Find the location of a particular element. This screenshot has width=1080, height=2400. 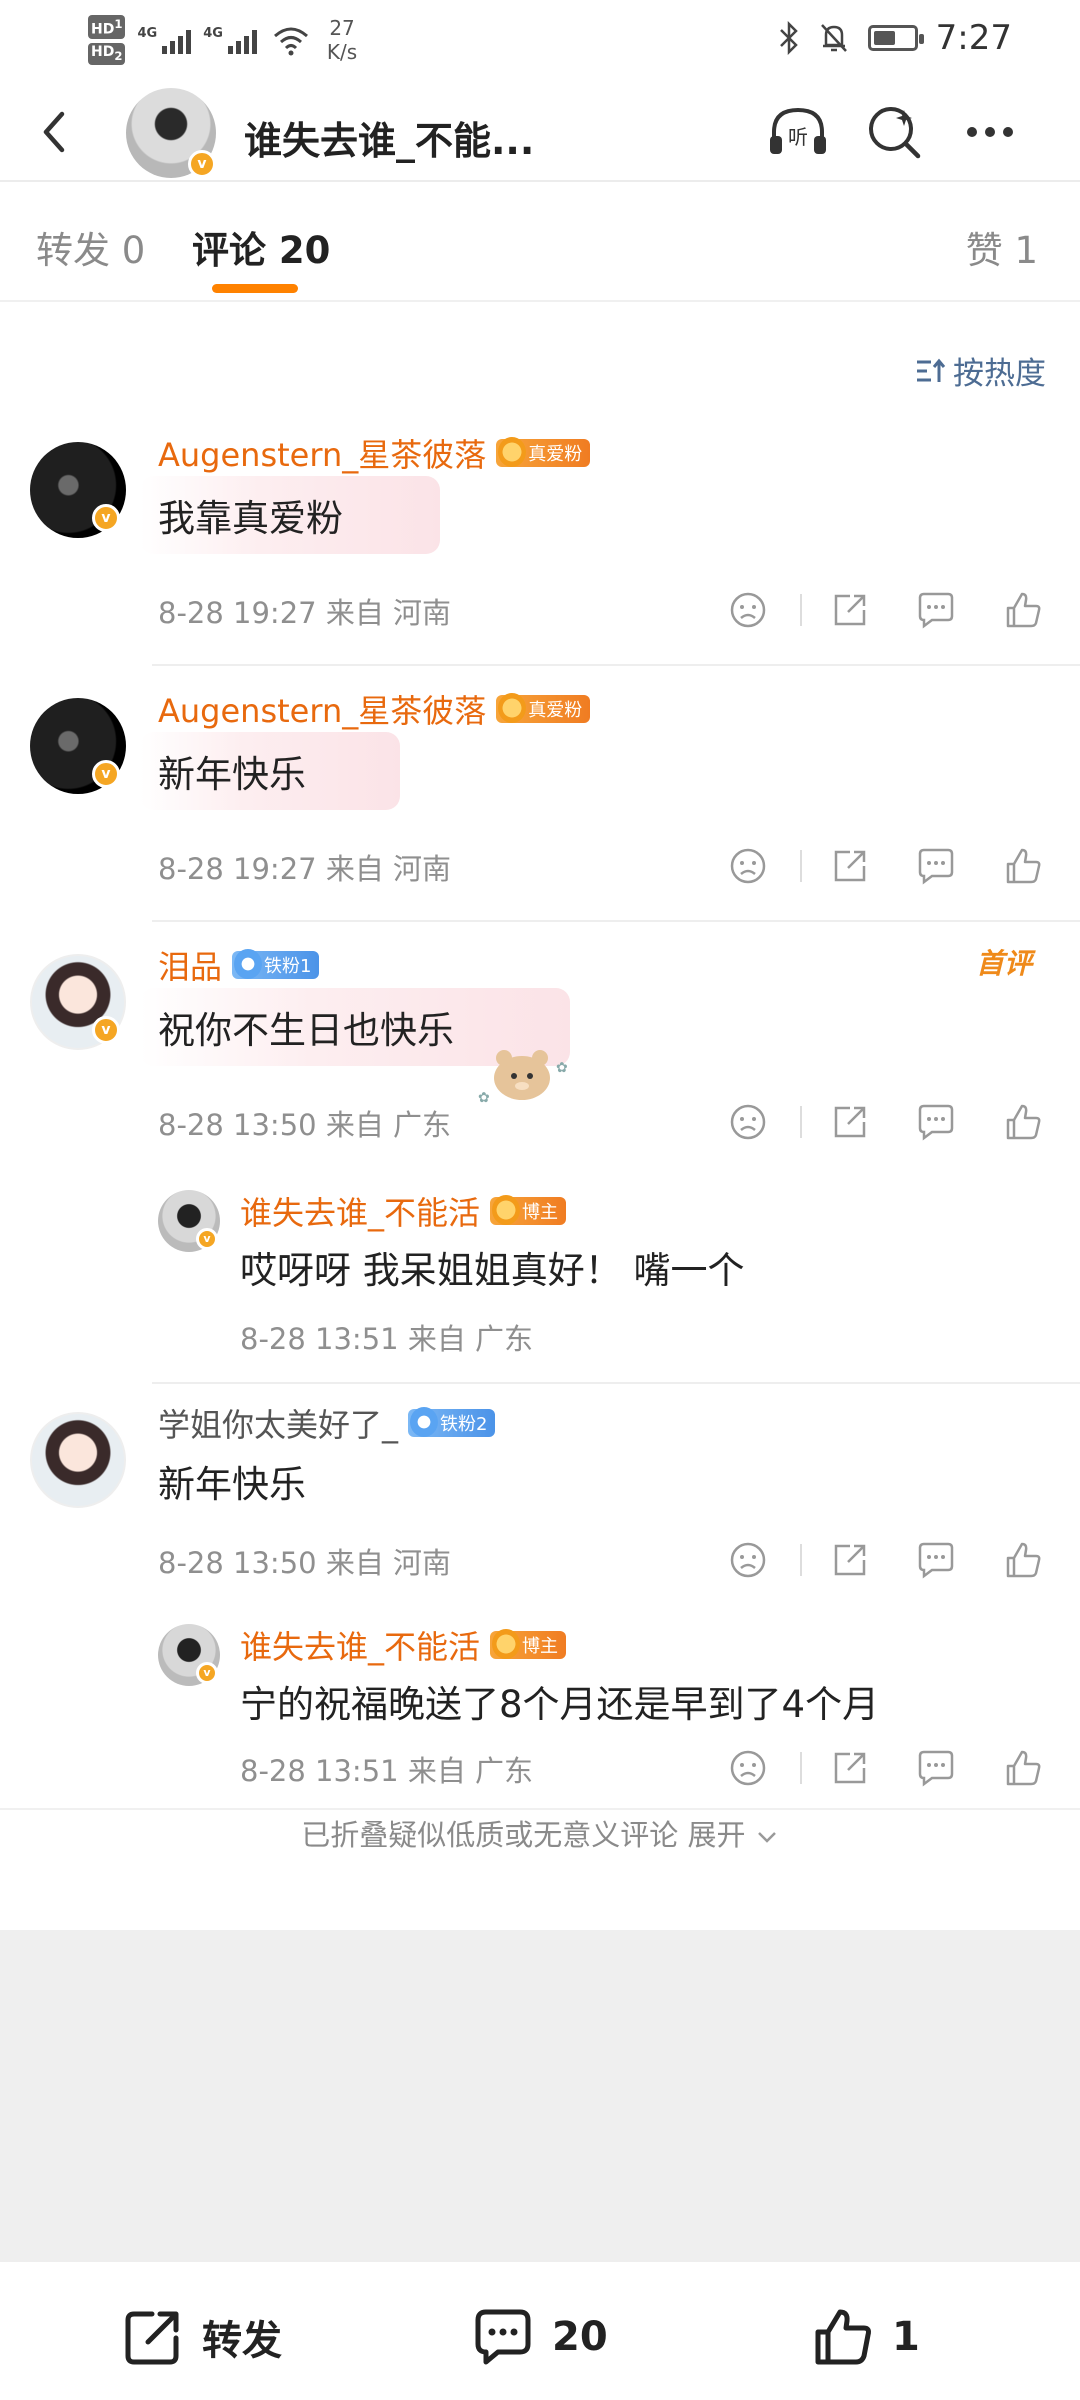

listen-icon: 听 is located at coordinates (798, 132).